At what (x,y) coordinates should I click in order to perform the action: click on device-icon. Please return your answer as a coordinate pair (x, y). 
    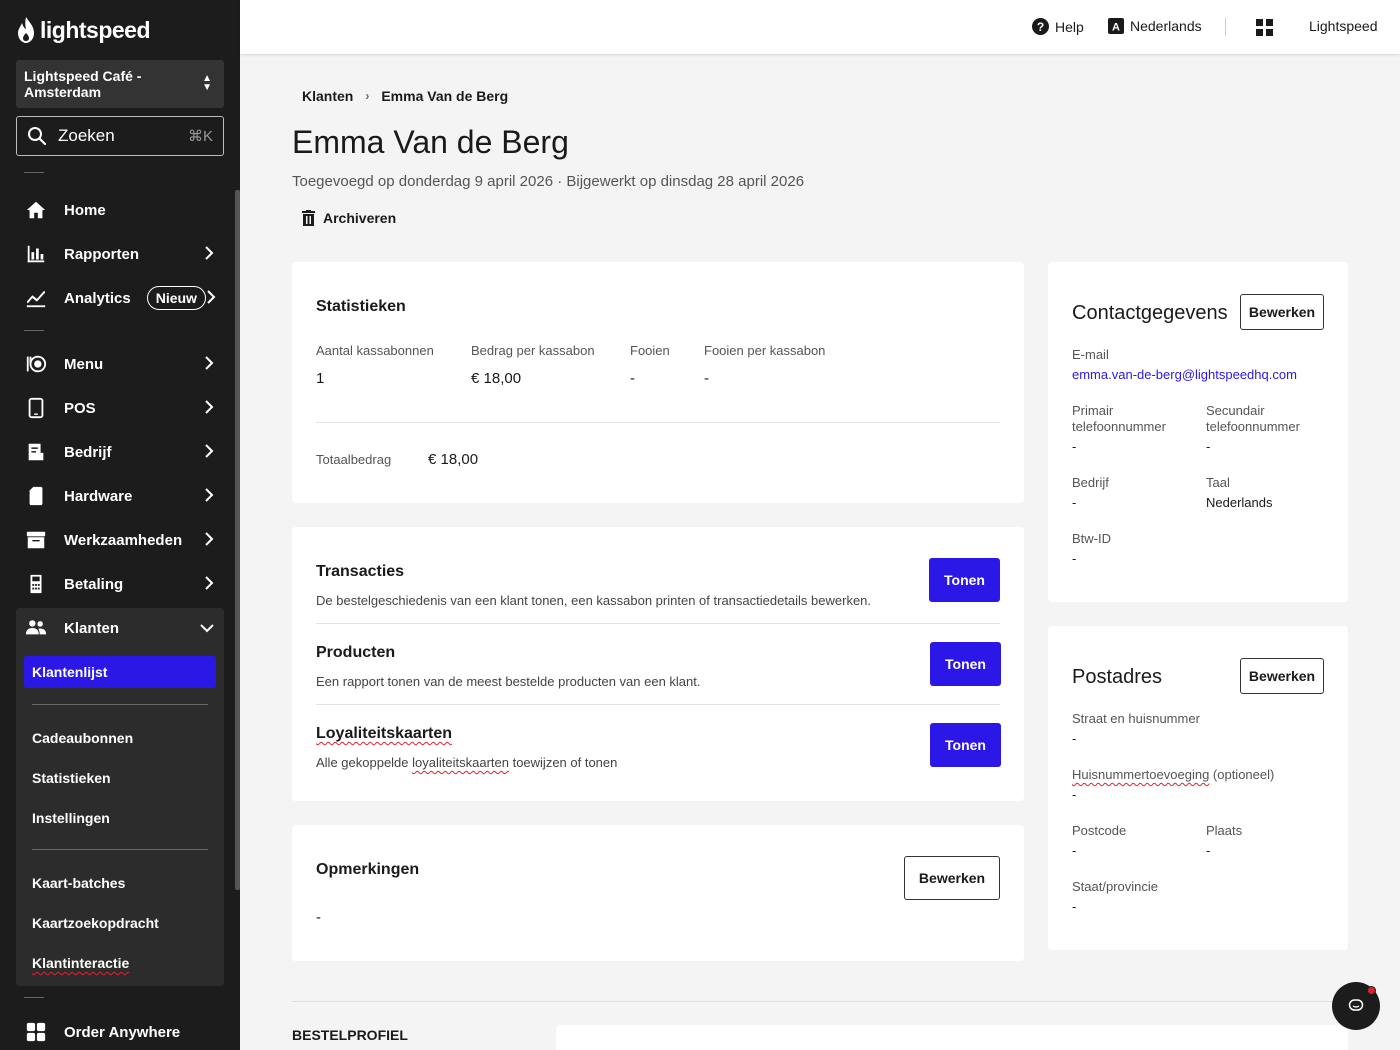
    Looking at the image, I should click on (36, 496).